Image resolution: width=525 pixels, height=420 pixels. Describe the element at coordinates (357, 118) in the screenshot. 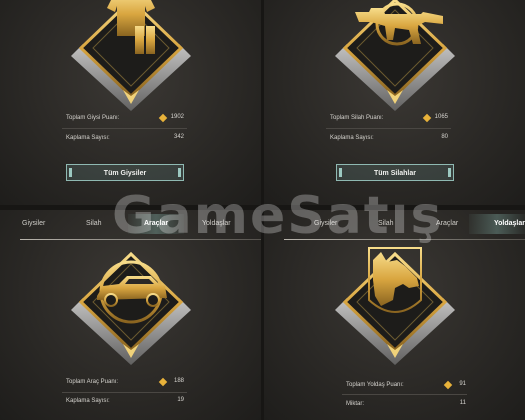

I see `stat-label: Toplam Silah Puanı:` at that location.